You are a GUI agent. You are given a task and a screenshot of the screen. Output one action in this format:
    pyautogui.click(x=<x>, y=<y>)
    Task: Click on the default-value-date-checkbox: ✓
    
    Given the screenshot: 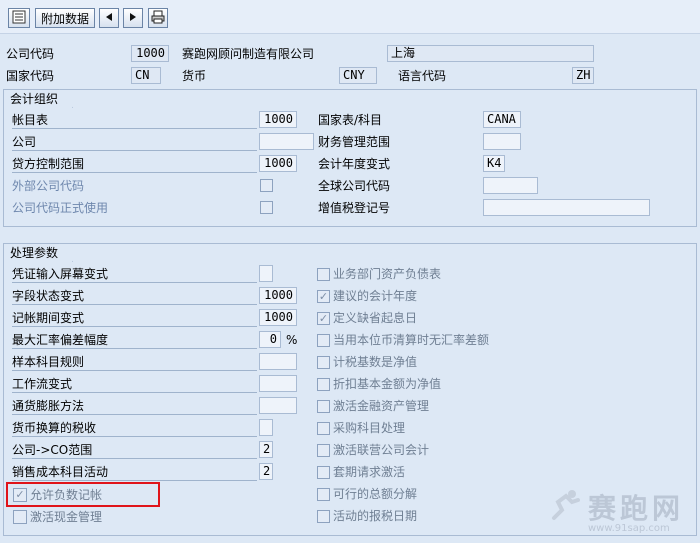 What is the action you would take?
    pyautogui.click(x=323, y=318)
    